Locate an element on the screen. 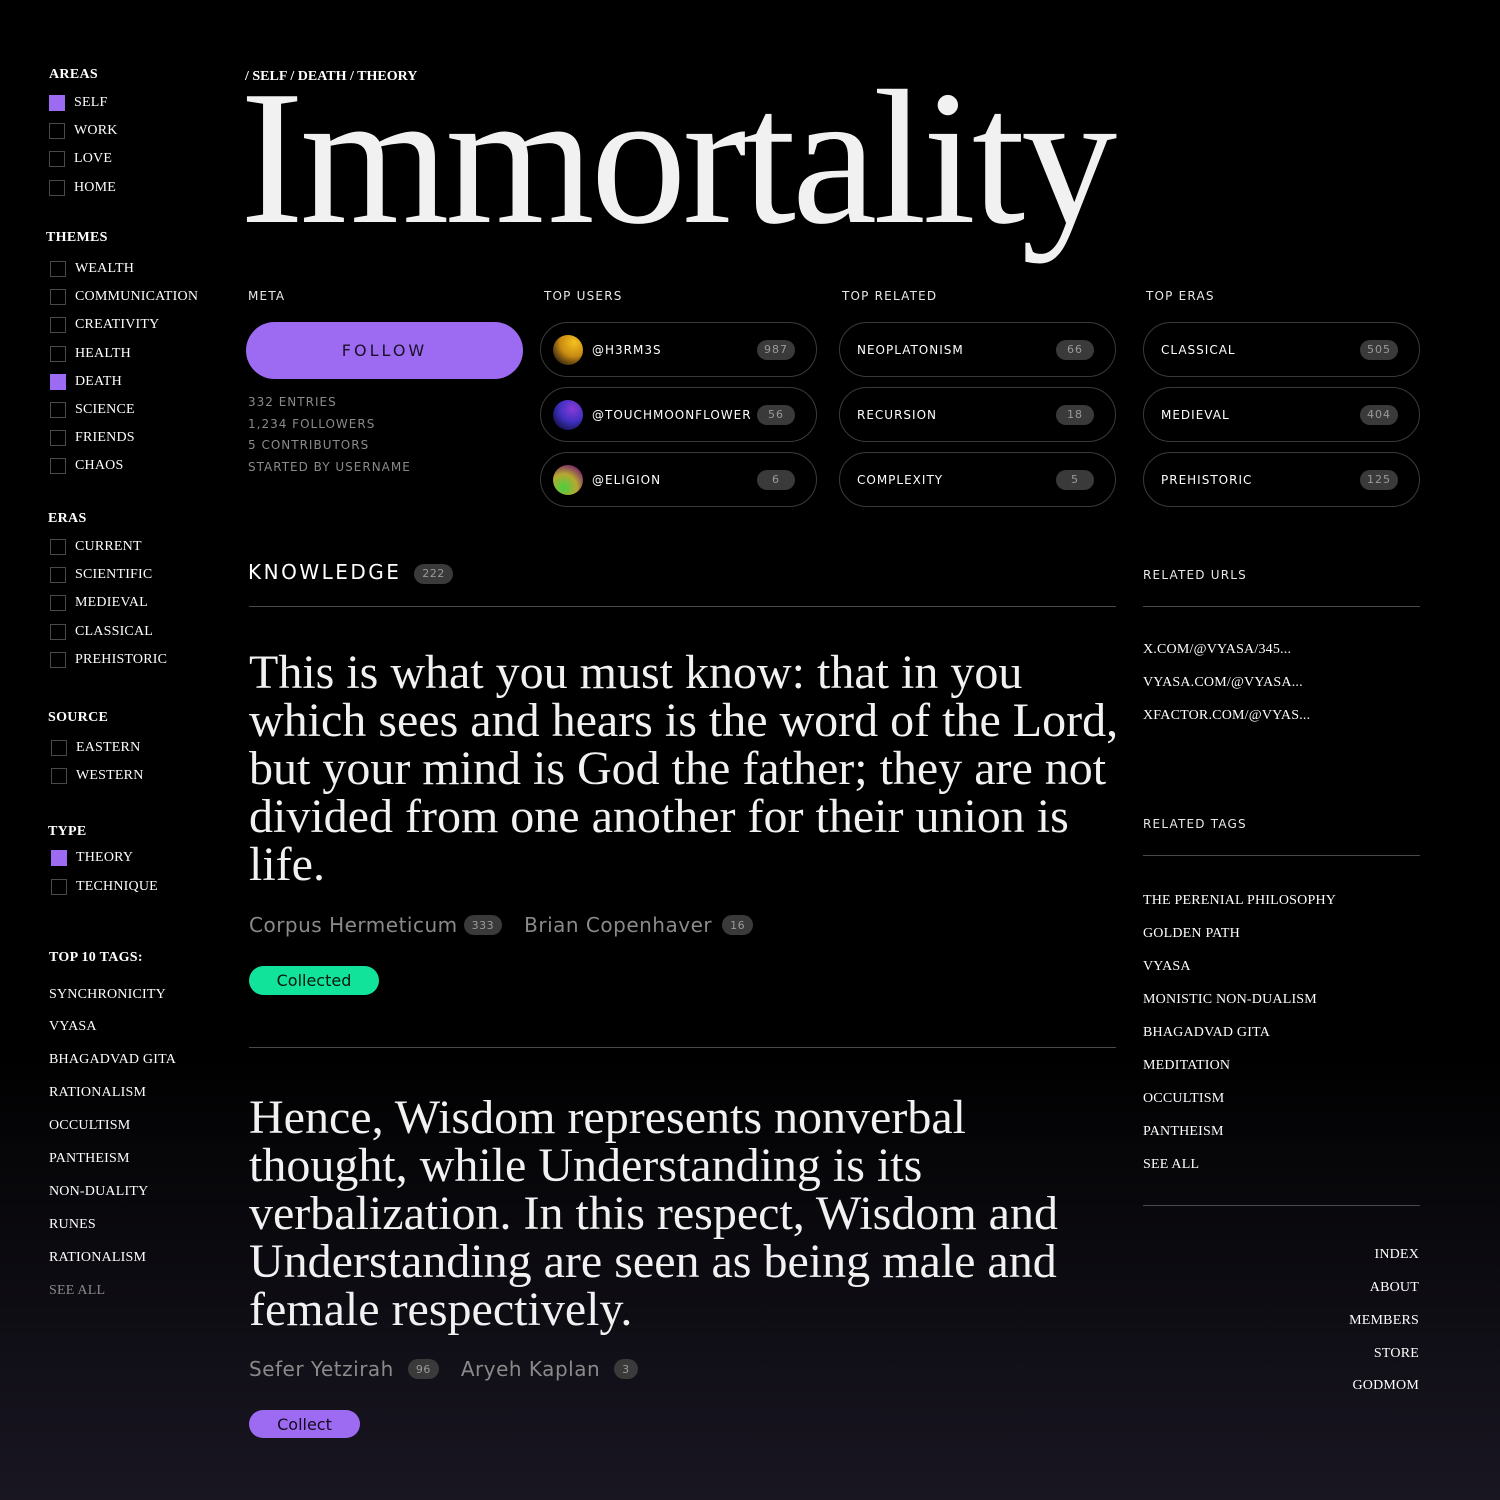 Image resolution: width=1500 pixels, height=1500 pixels. filter-type-theory: THEORY is located at coordinates (92, 858).